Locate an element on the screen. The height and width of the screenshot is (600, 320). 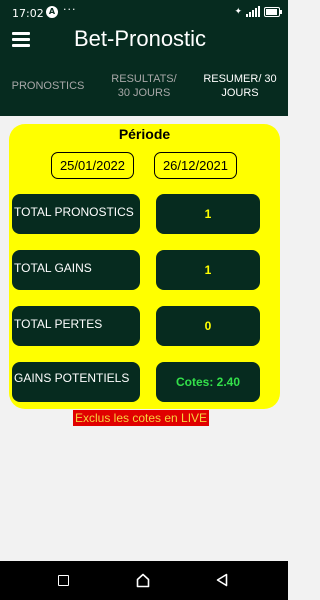
gains-potentiels-label: GAINS POTENTIELS is located at coordinates (76, 382).